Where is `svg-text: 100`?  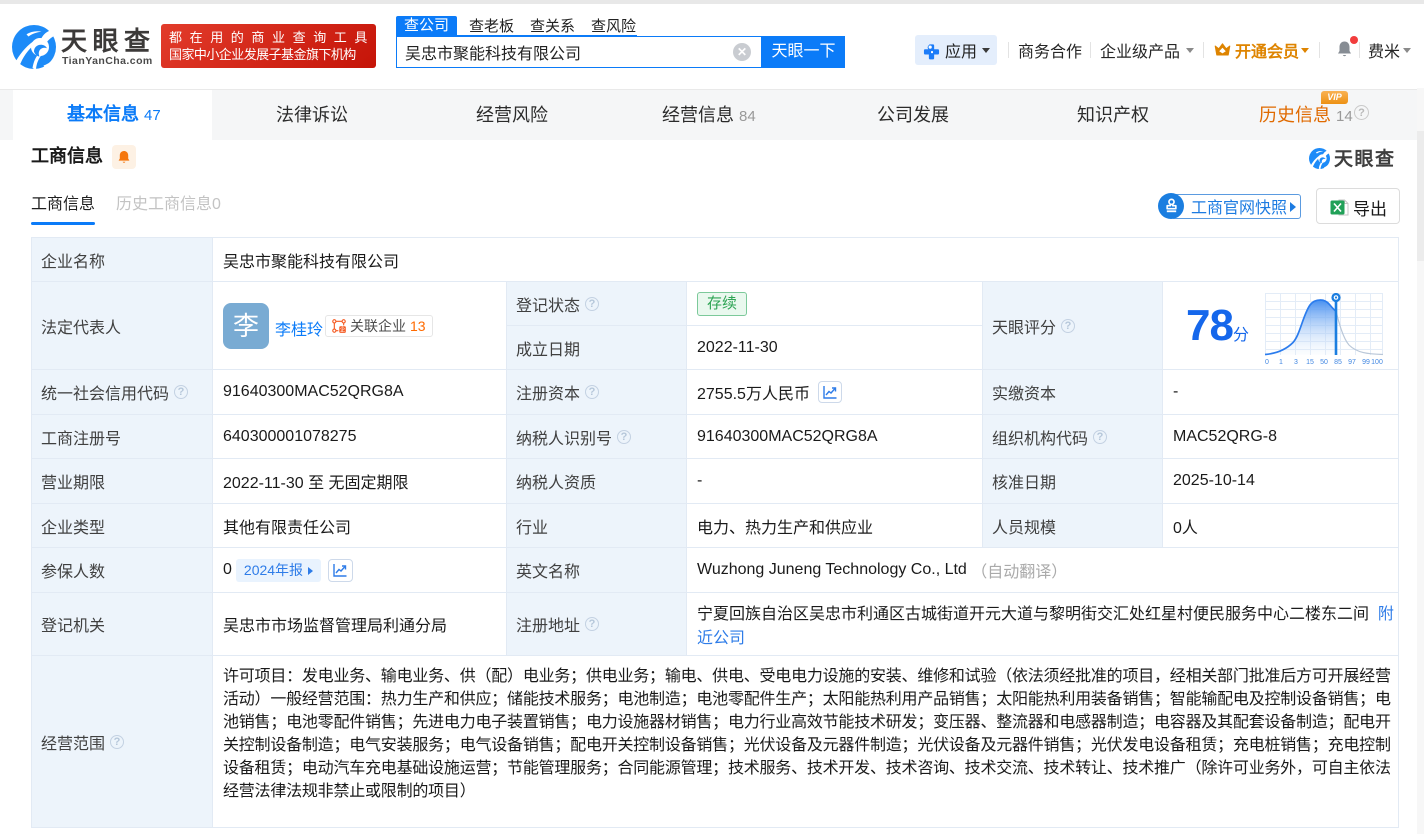
svg-text: 100 is located at coordinates (1377, 362).